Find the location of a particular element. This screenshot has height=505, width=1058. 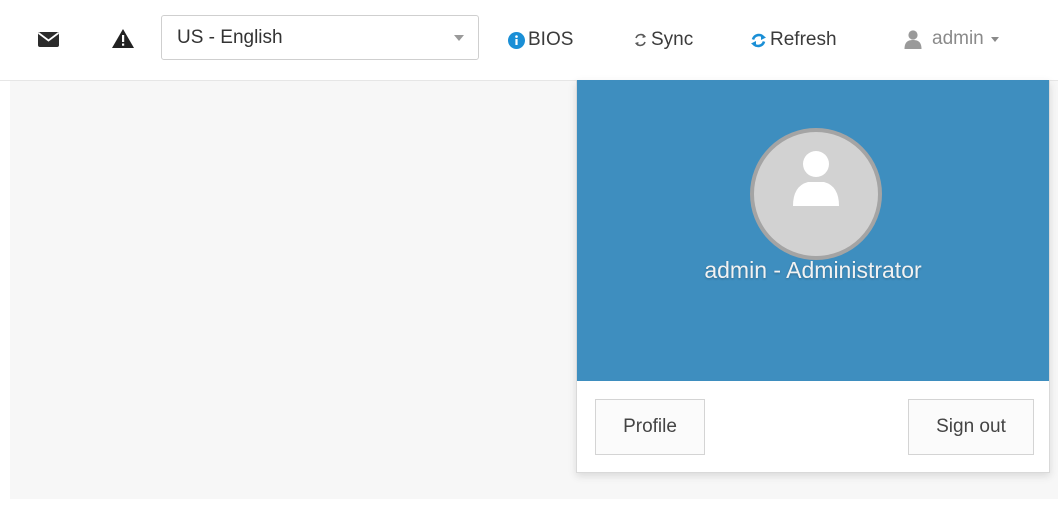

refresh-label: Refresh is located at coordinates (803, 39).